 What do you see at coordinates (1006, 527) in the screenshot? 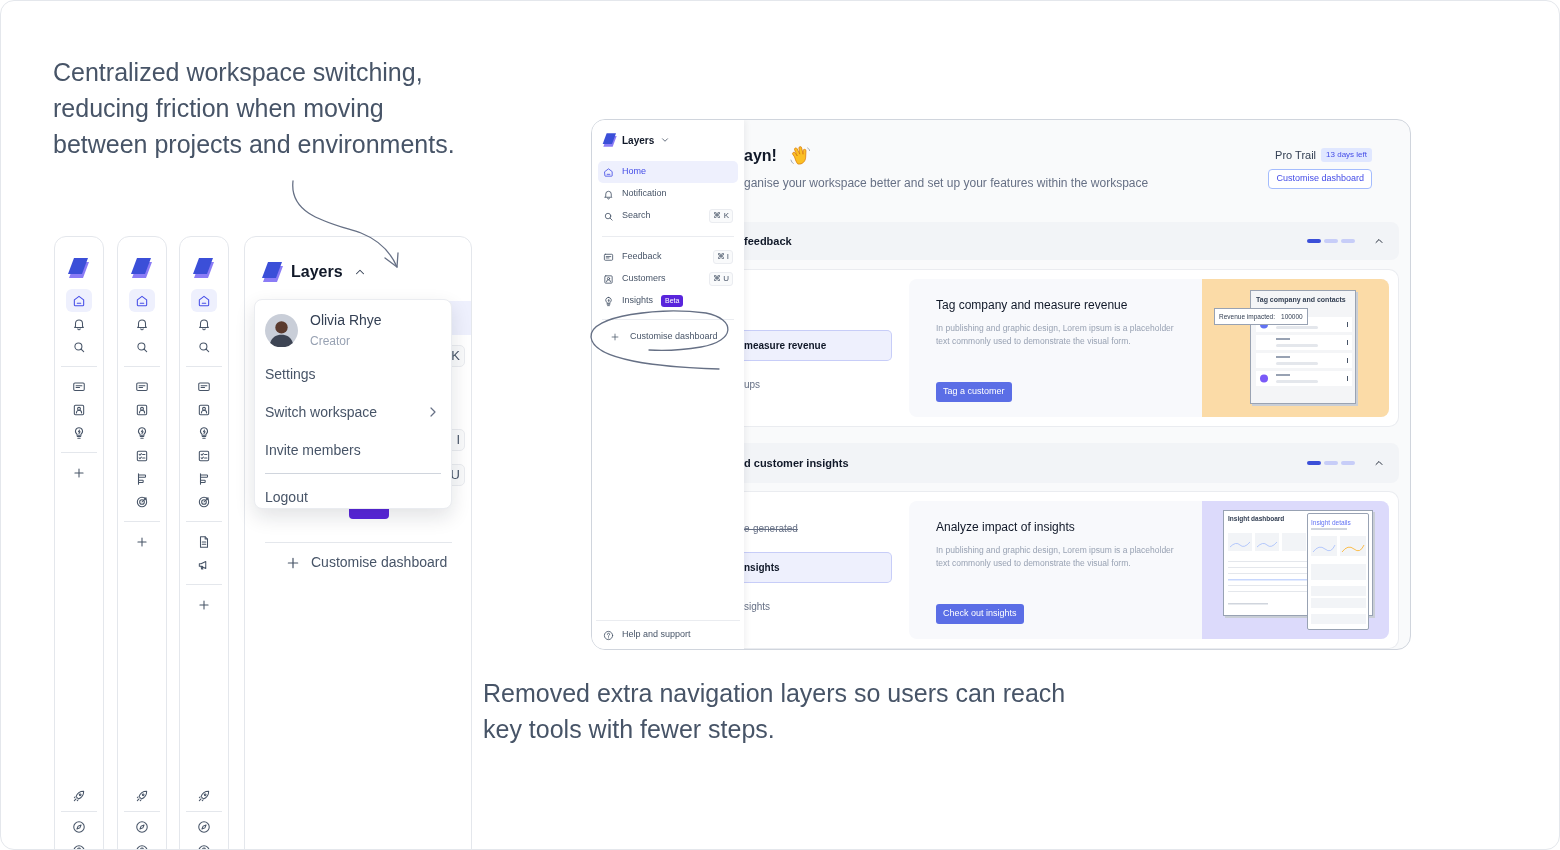
I see `card-title: Analyze impact of insights` at bounding box center [1006, 527].